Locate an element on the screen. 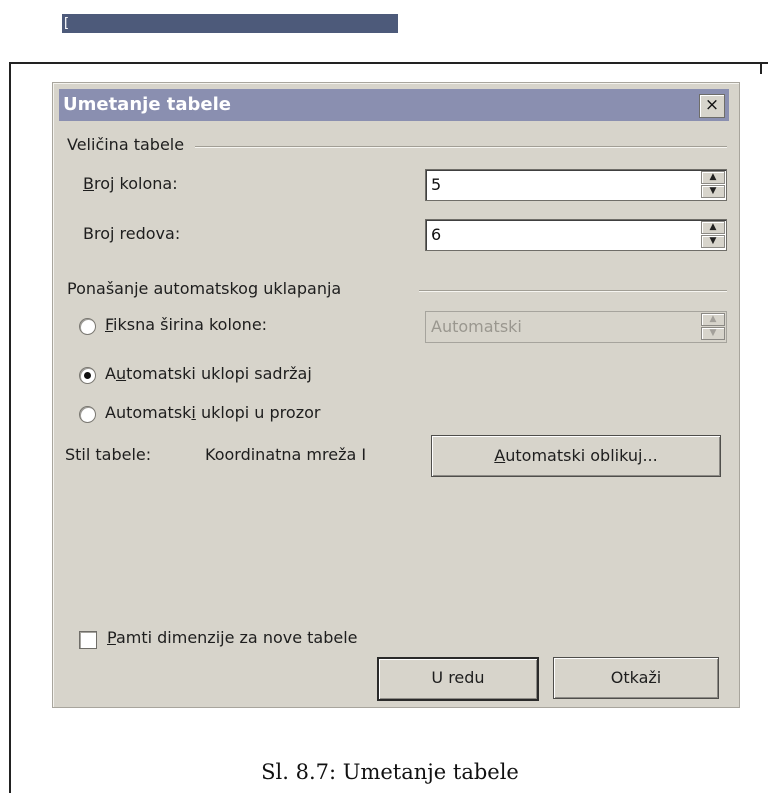 Image resolution: width=780 pixels, height=793 pixels. fixed-width-label: Fiksna širina kolone: is located at coordinates (186, 324).